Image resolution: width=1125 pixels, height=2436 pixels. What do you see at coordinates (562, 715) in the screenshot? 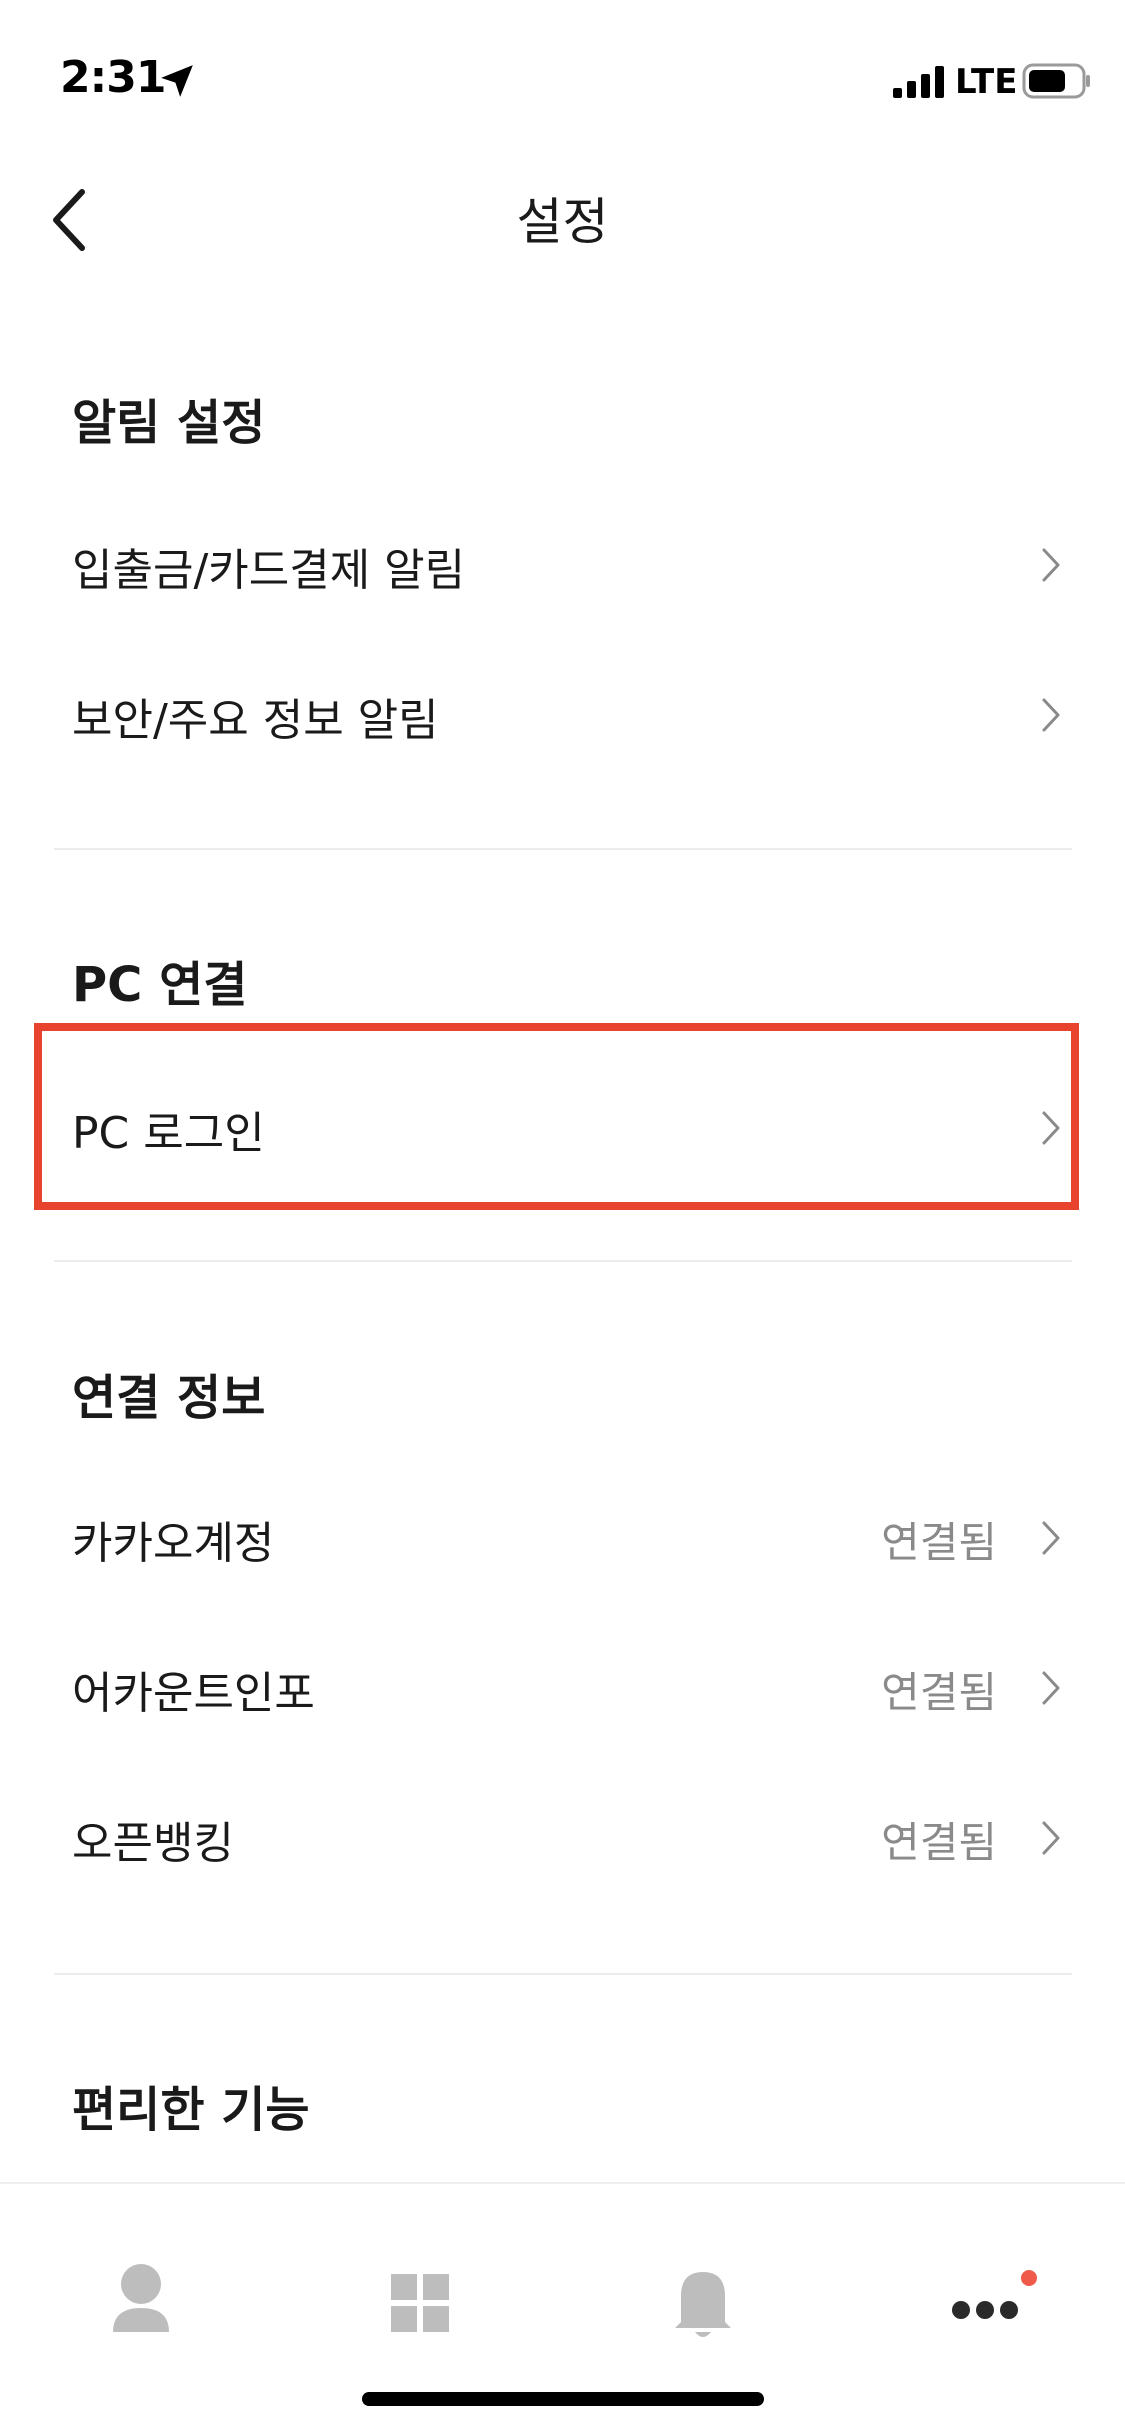
I see `row-security-alerts: 보안/주요 정보 알림` at bounding box center [562, 715].